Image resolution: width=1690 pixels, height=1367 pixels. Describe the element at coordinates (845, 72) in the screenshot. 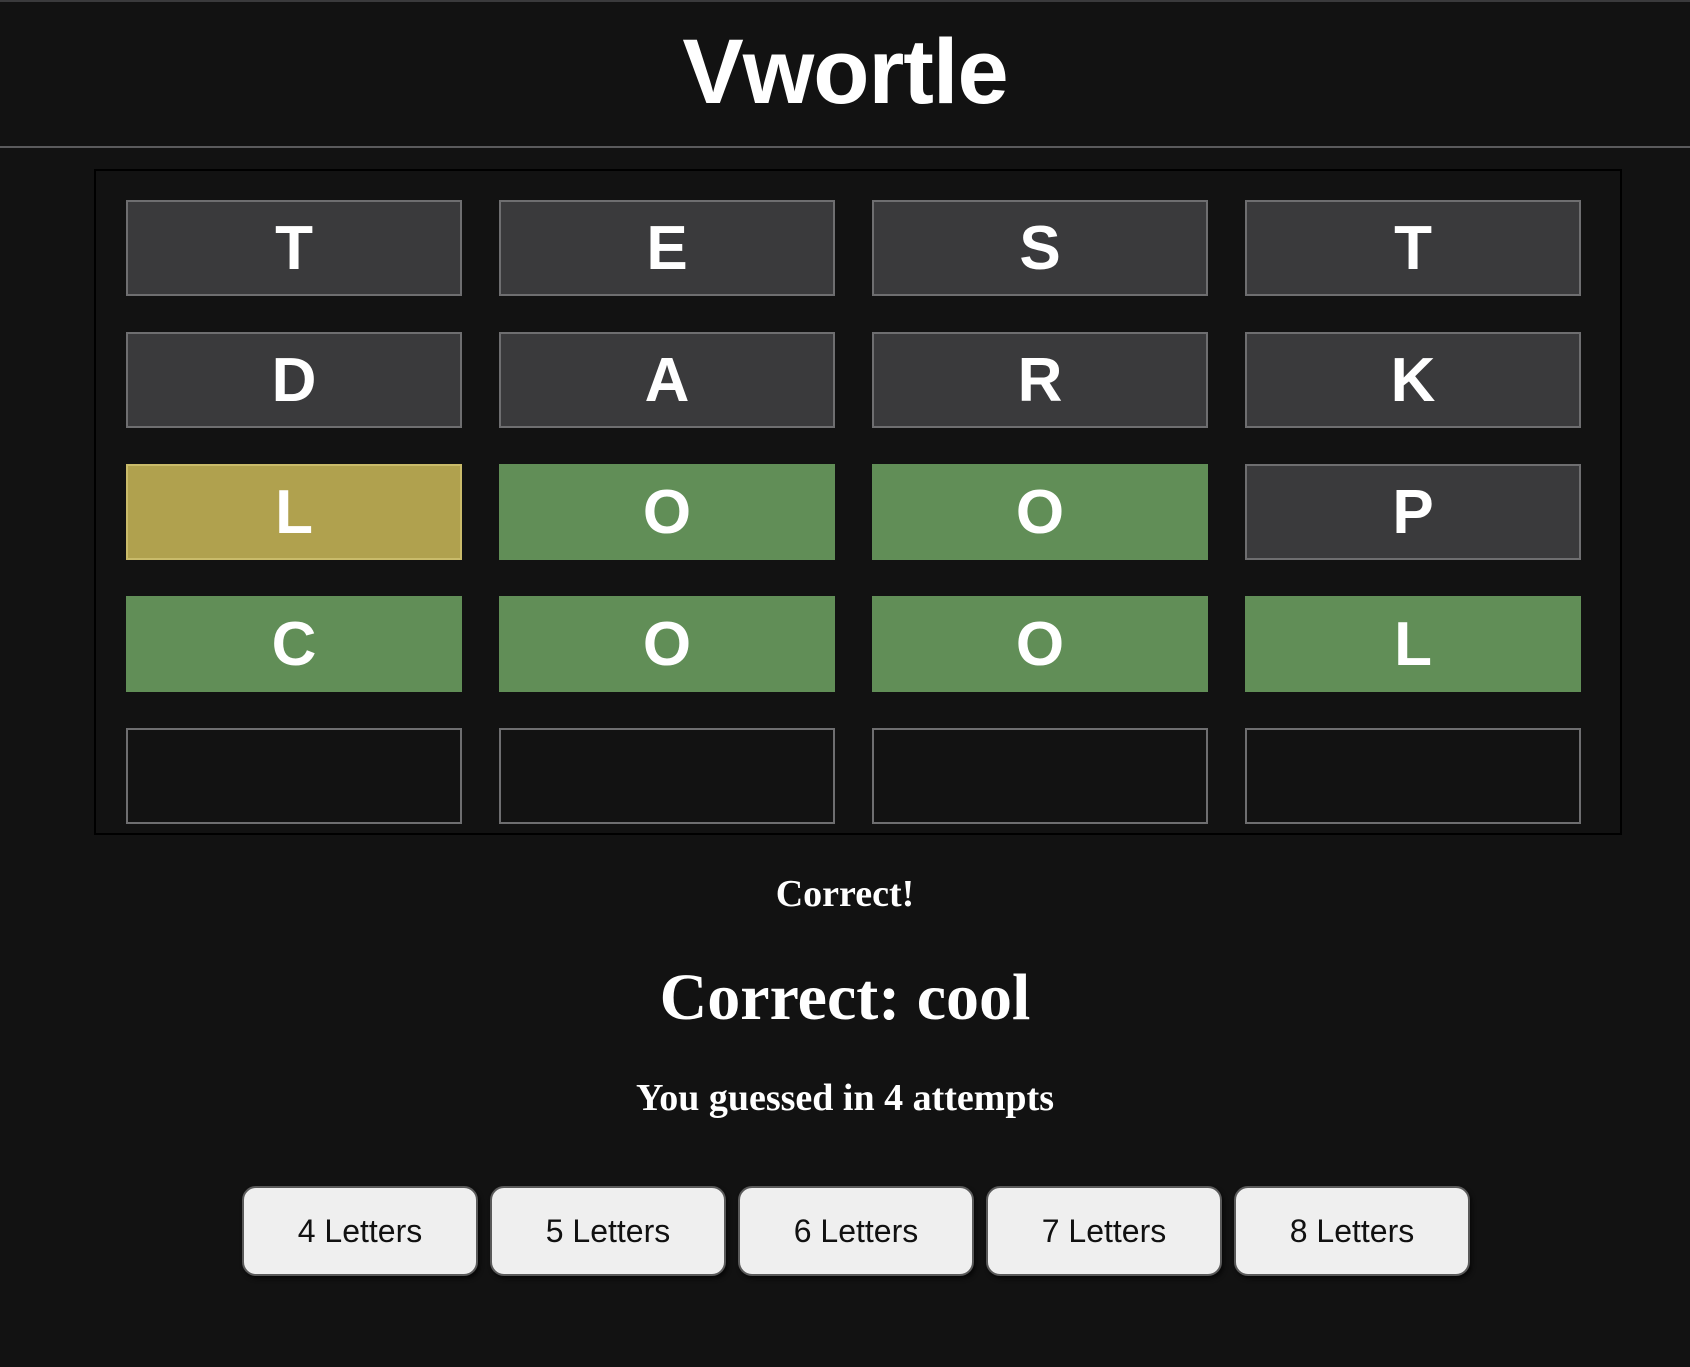

I see `app-title: Vwortle` at that location.